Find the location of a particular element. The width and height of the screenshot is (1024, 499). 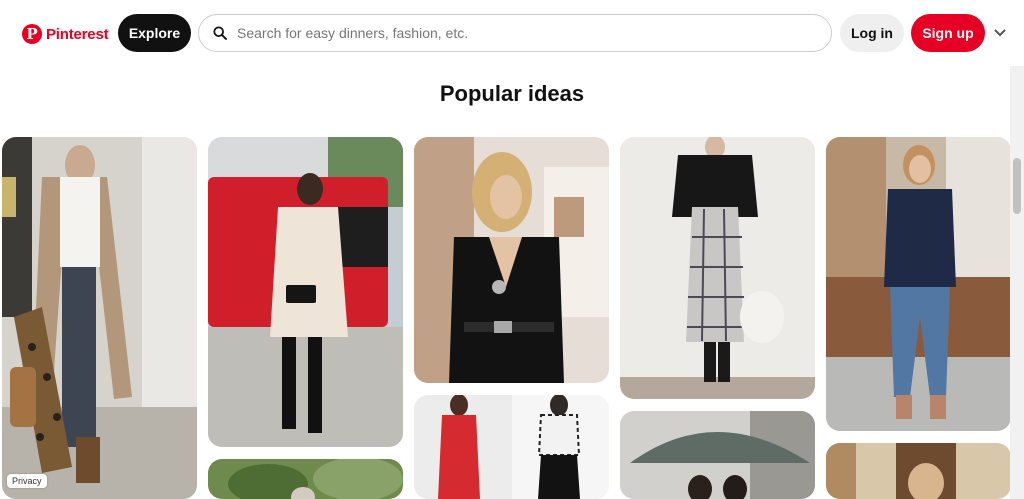

top-header: P Pinterest Explore Log in Sign up is located at coordinates (512, 33).